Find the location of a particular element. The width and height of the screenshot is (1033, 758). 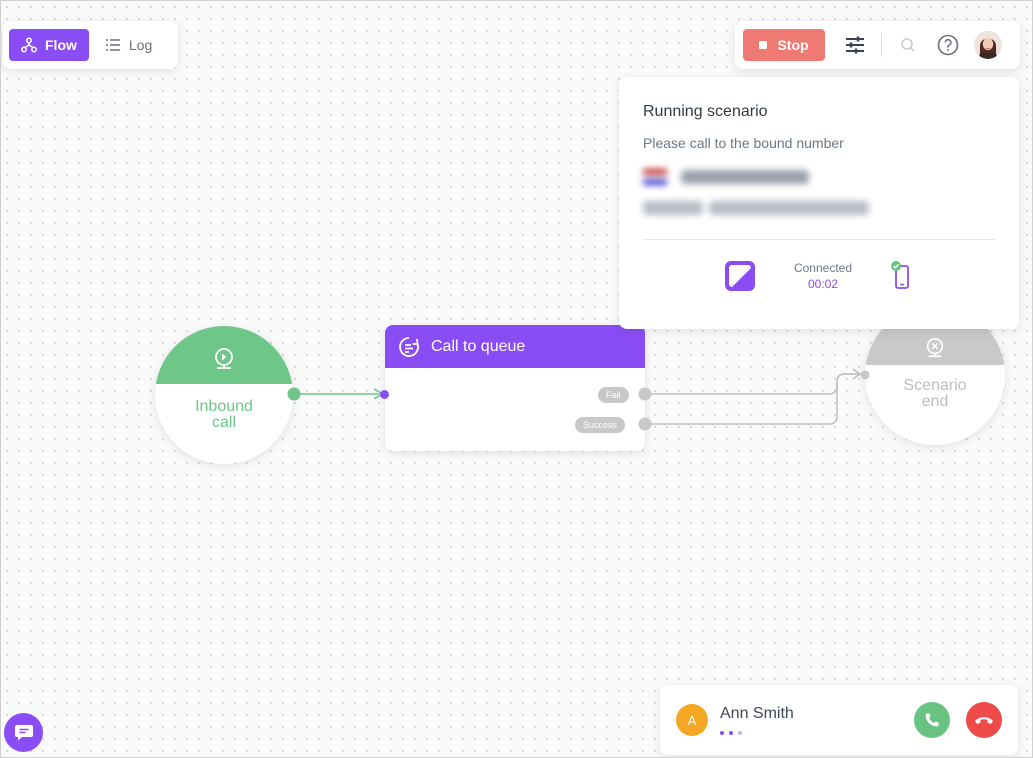

help-icon is located at coordinates (948, 45).